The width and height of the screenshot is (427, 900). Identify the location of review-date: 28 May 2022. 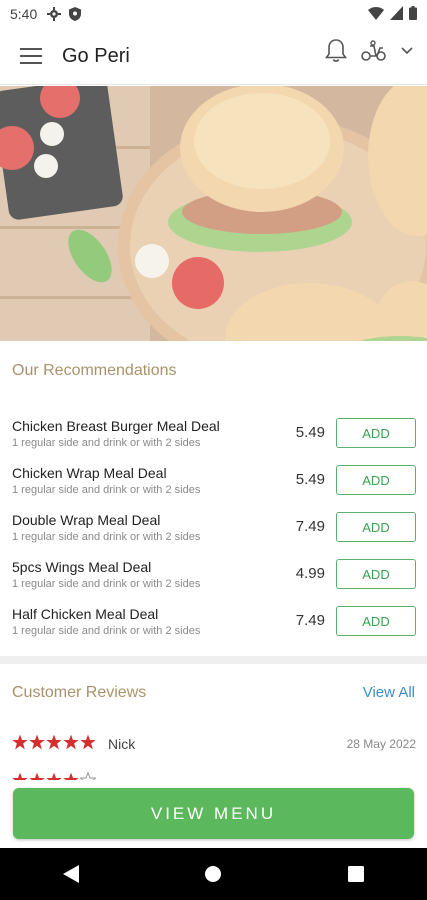
(381, 744).